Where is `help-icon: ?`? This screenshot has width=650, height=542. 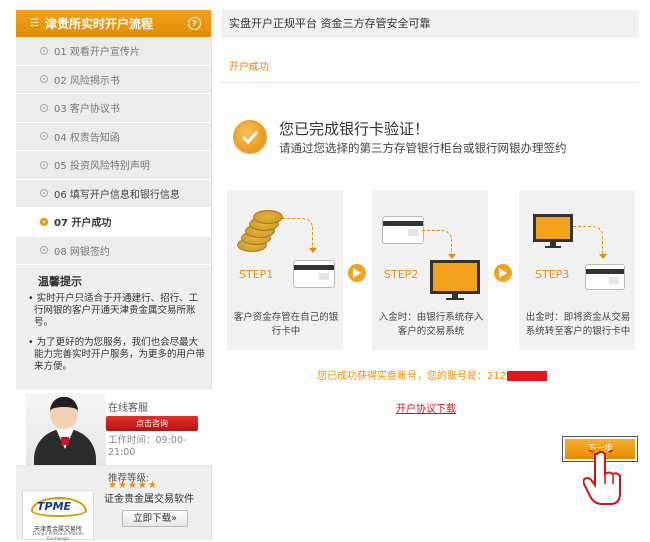
help-icon: ? is located at coordinates (194, 23).